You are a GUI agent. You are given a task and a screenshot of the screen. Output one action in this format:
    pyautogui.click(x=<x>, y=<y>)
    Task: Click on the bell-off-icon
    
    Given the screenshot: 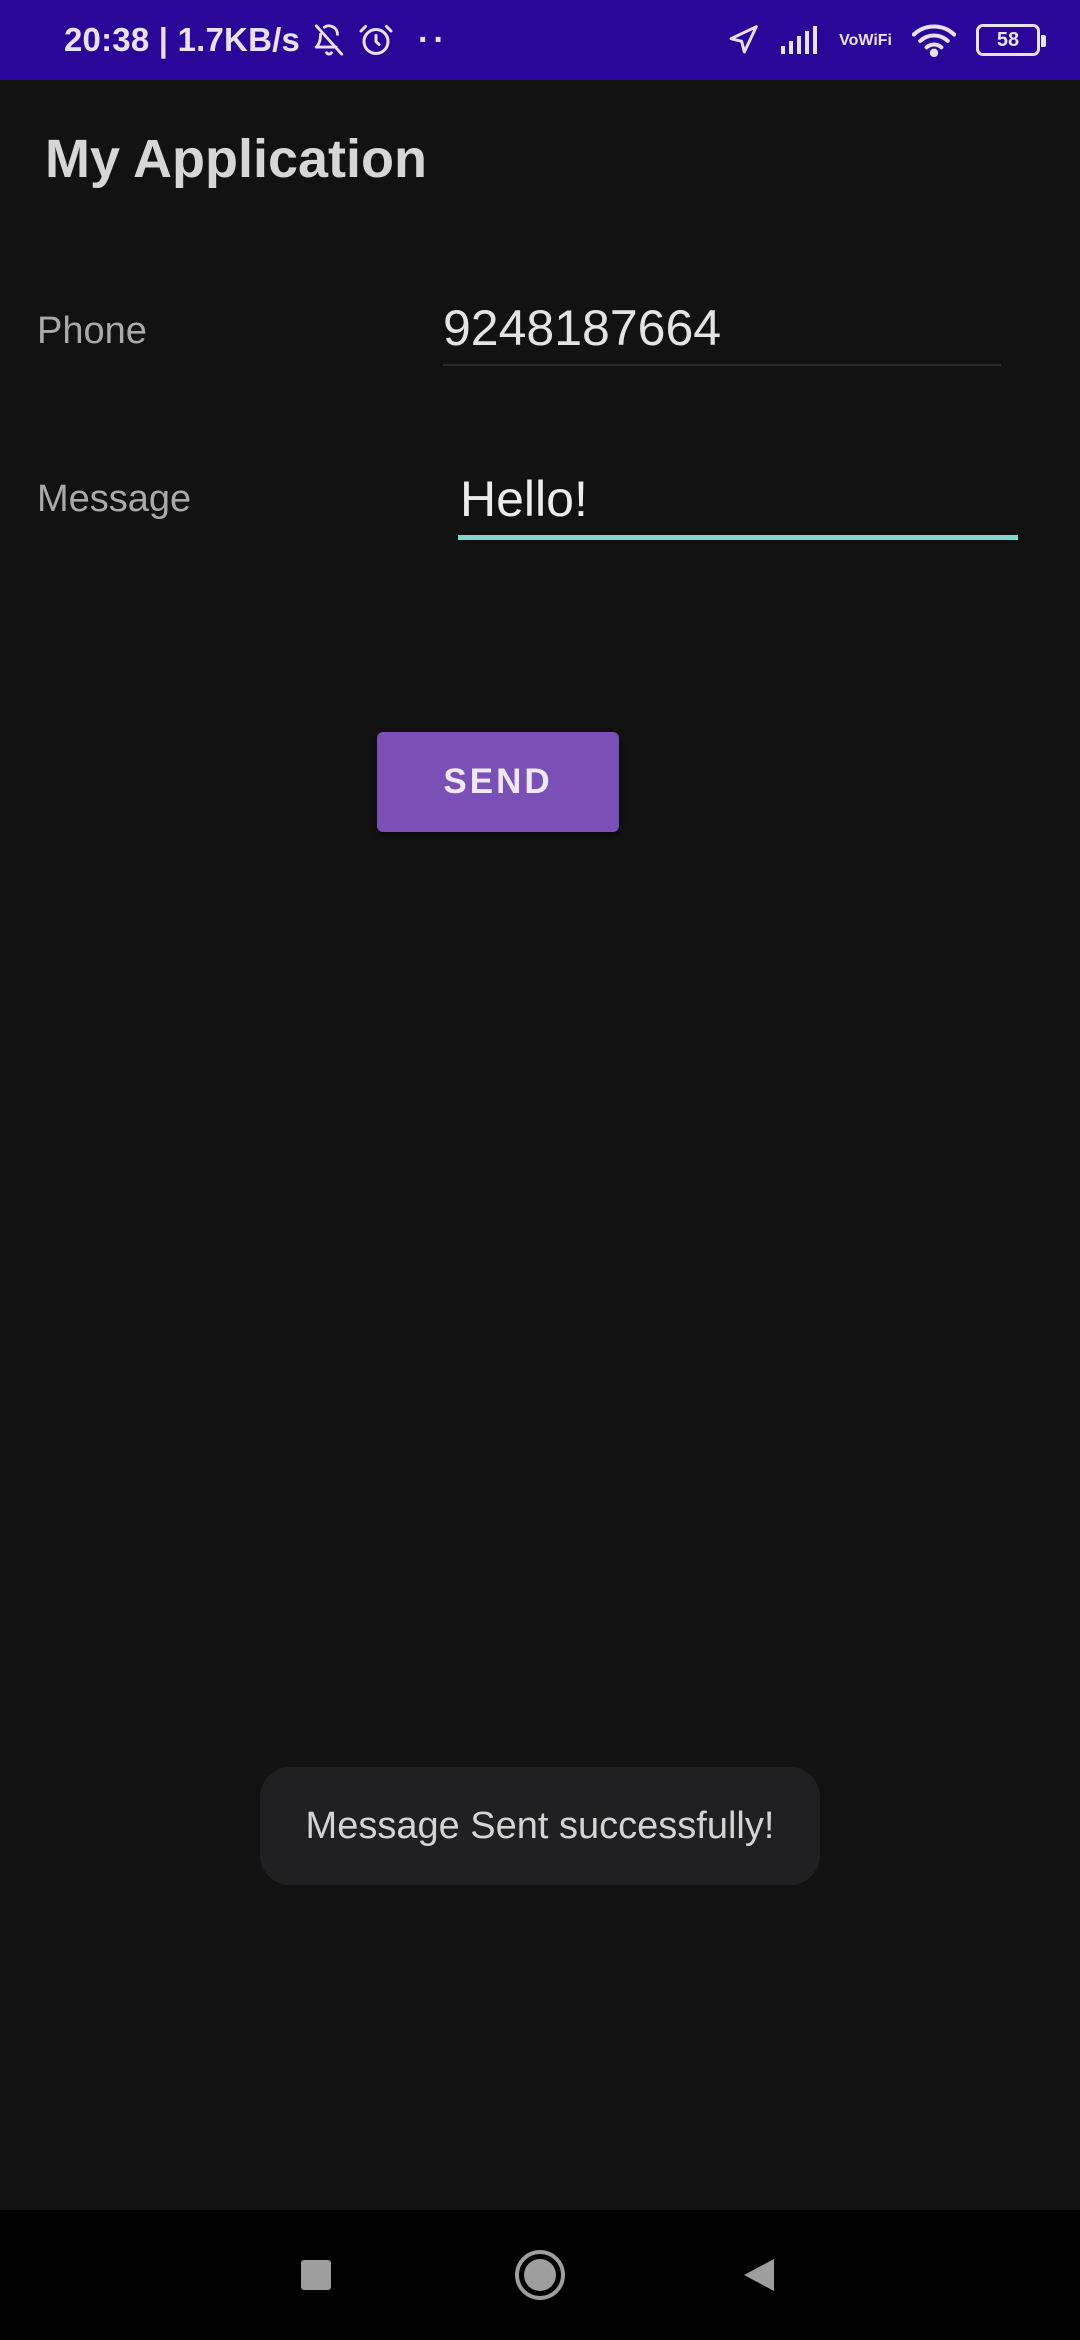 What is the action you would take?
    pyautogui.click(x=329, y=40)
    